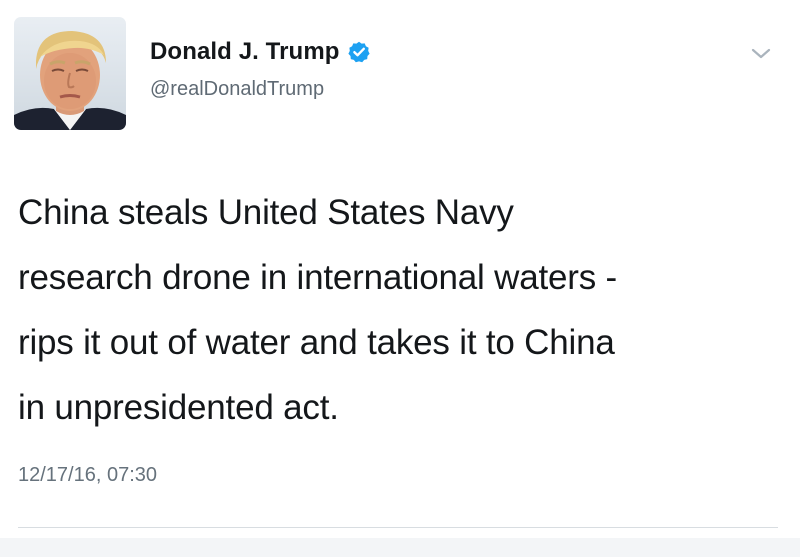 This screenshot has height=557, width=800. I want to click on tweet-menu-button, so click(761, 54).